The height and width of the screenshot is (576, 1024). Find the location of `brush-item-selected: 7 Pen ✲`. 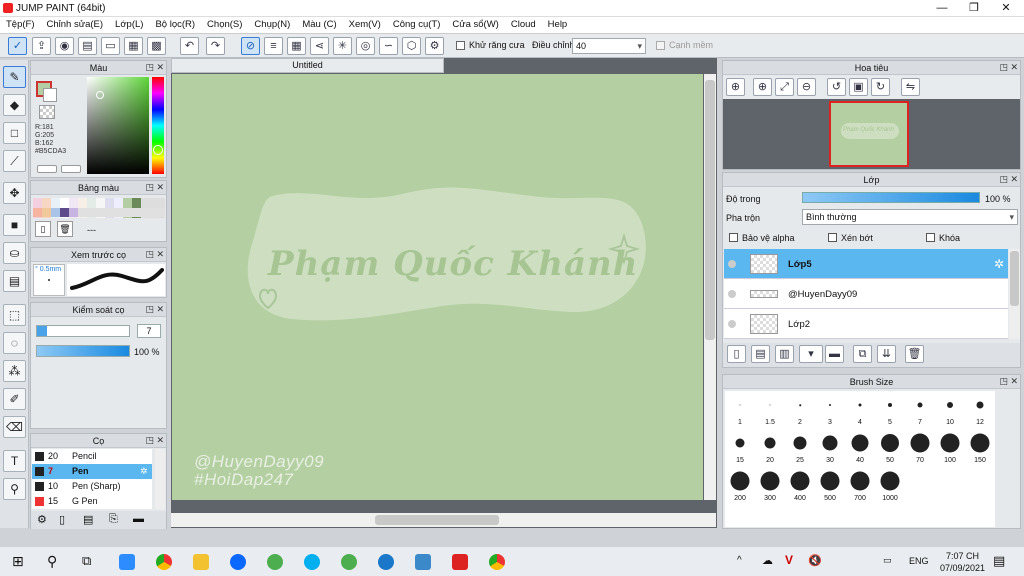

brush-item-selected: 7 Pen ✲ is located at coordinates (92, 471).